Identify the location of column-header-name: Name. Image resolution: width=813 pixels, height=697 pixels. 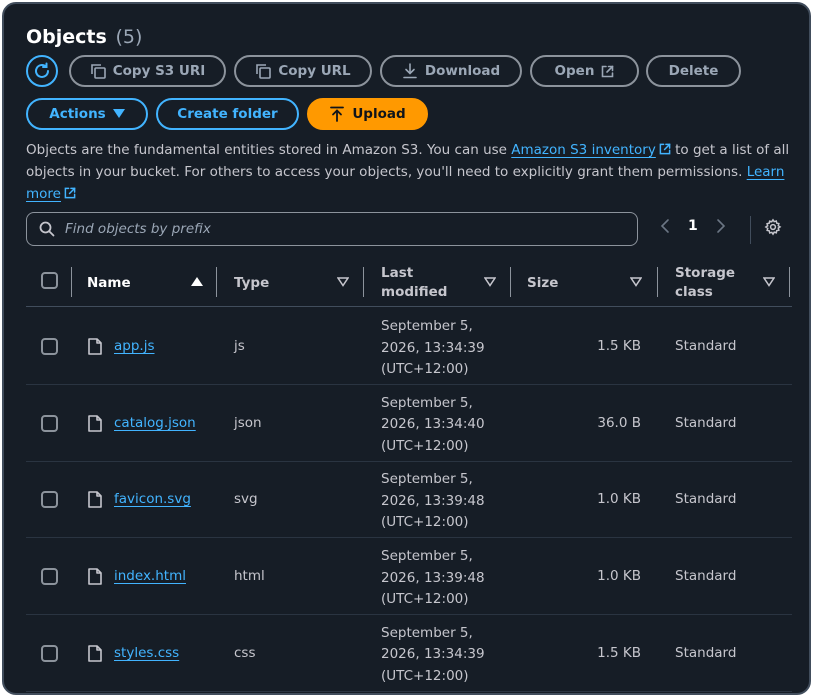
(109, 283).